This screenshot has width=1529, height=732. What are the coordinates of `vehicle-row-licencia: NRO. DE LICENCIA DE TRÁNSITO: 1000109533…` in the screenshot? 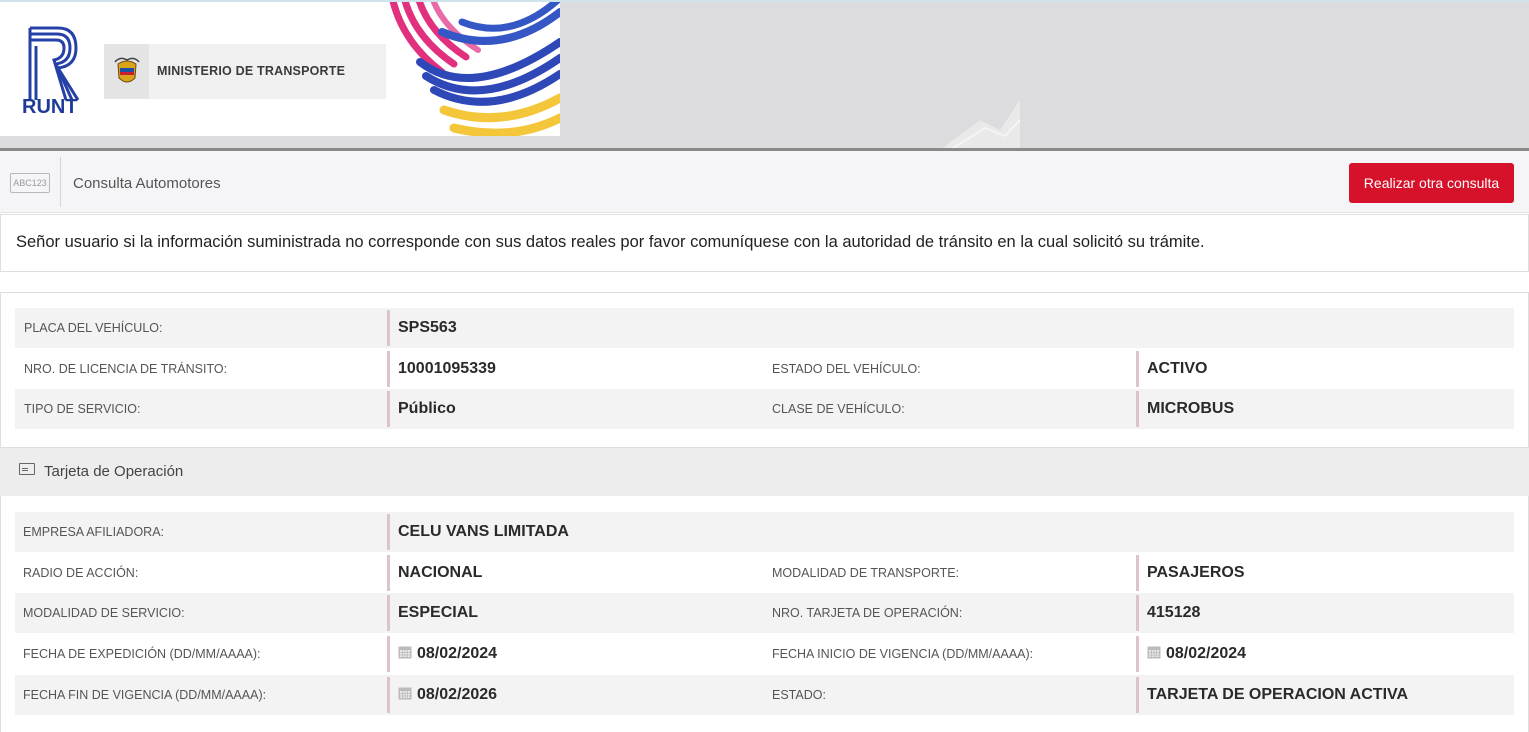 It's located at (764, 369).